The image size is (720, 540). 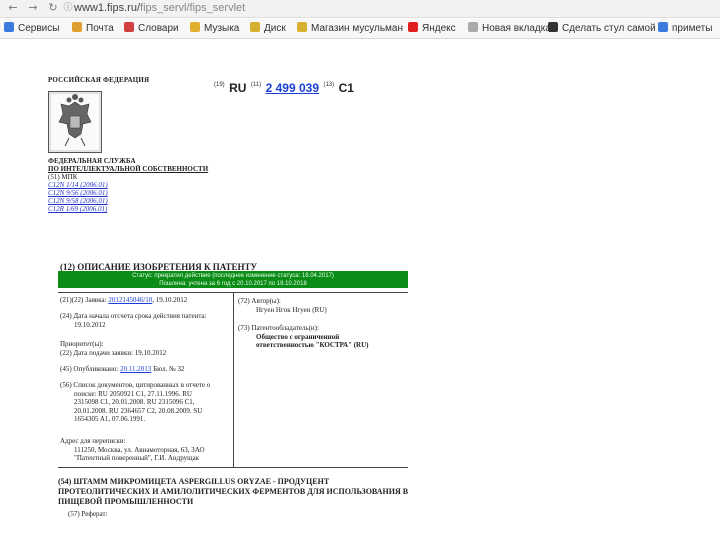 What do you see at coordinates (233, 380) in the screenshot?
I see `table-divider` at bounding box center [233, 380].